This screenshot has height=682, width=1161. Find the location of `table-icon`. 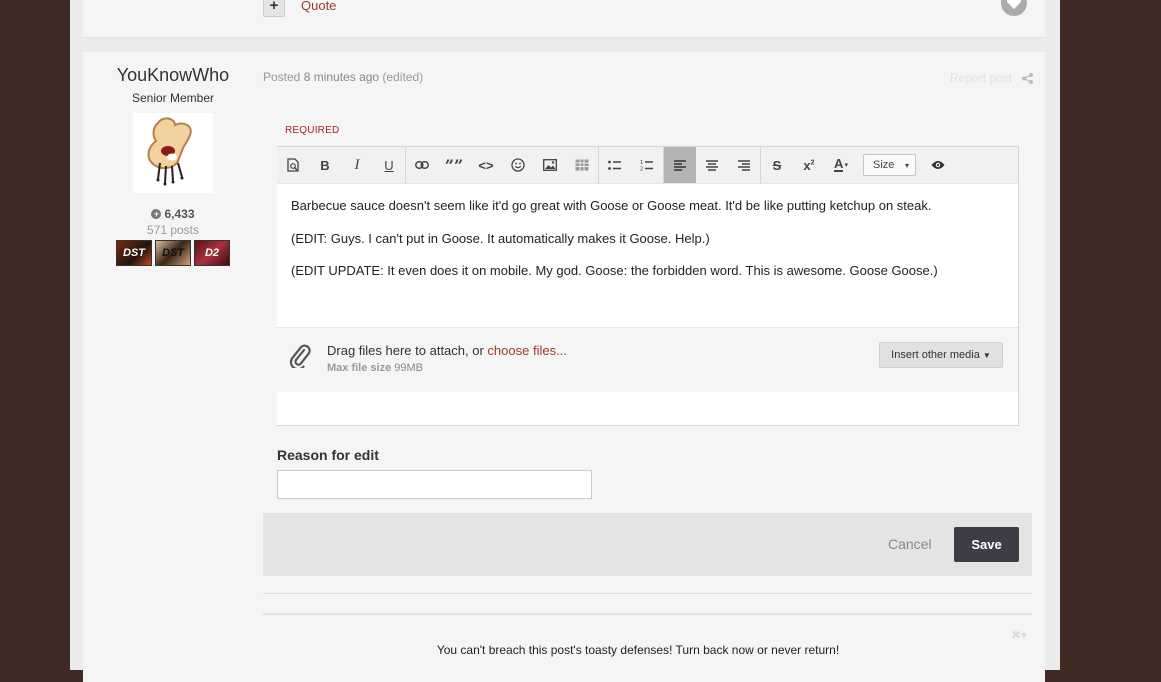

table-icon is located at coordinates (582, 165).